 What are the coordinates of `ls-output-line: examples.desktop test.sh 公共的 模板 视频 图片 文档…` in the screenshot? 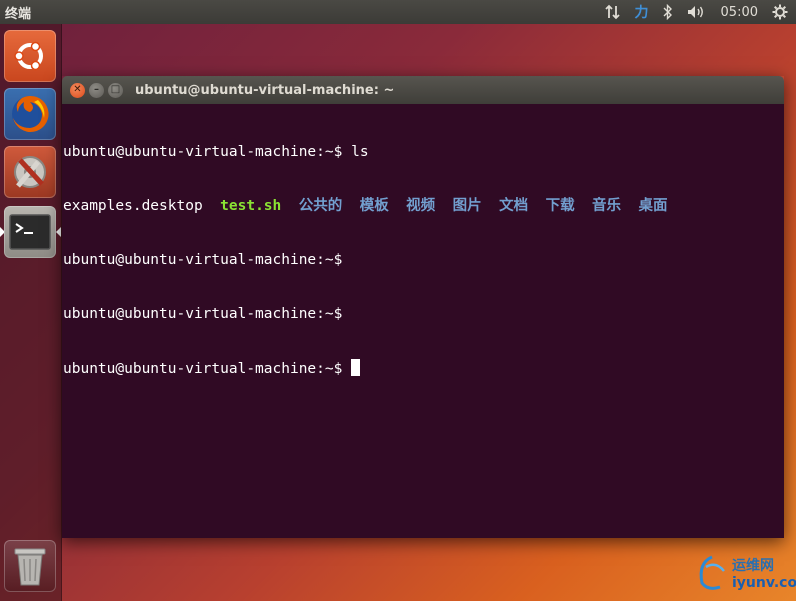 It's located at (423, 206).